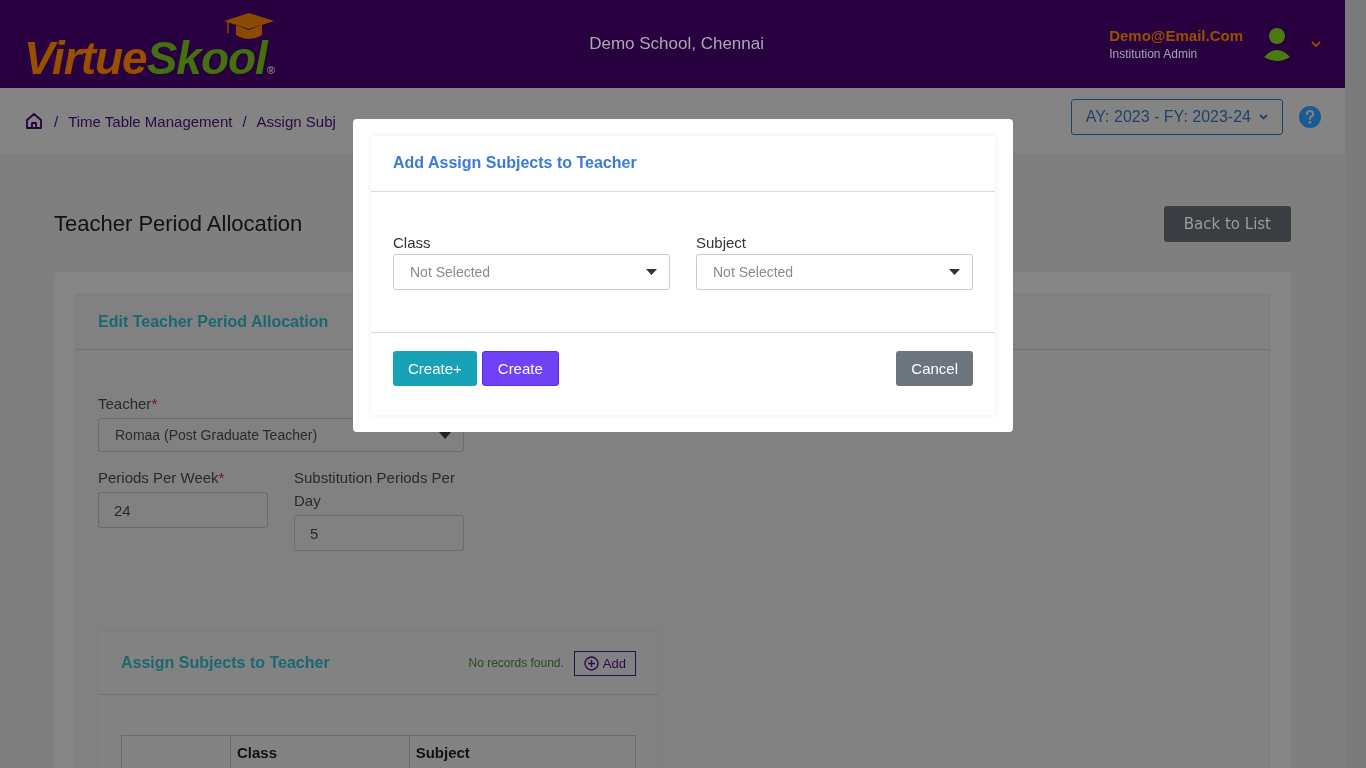 This screenshot has width=1366, height=768. What do you see at coordinates (320, 751) in the screenshot?
I see `column-header: Class` at bounding box center [320, 751].